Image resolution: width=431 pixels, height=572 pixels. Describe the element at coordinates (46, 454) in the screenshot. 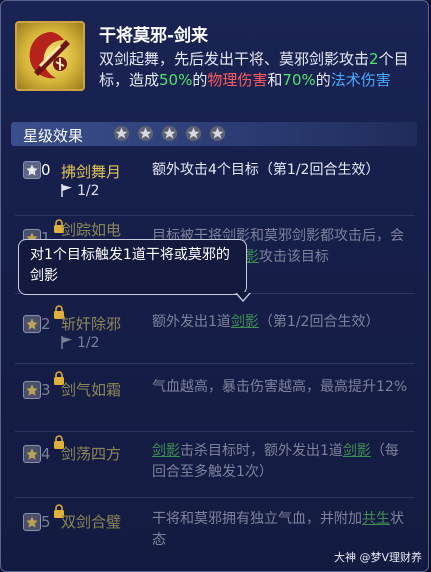

I see `star-level-number: 4` at that location.